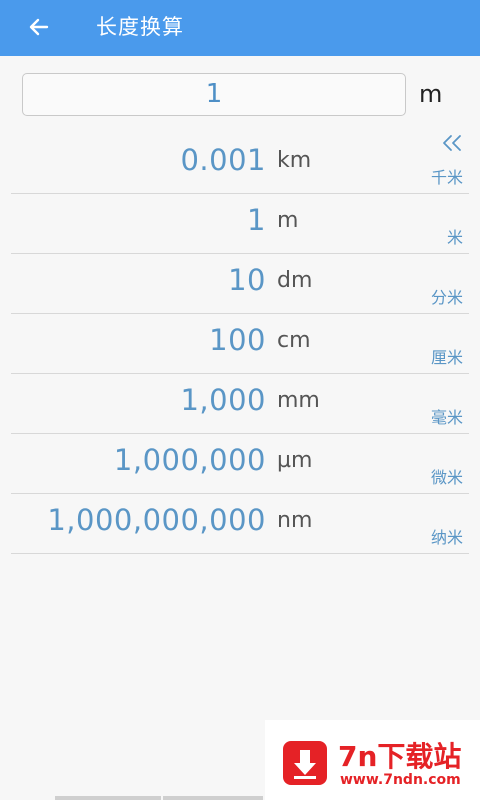 The image size is (480, 800). What do you see at coordinates (294, 340) in the screenshot?
I see `unit-symbol: cm` at bounding box center [294, 340].